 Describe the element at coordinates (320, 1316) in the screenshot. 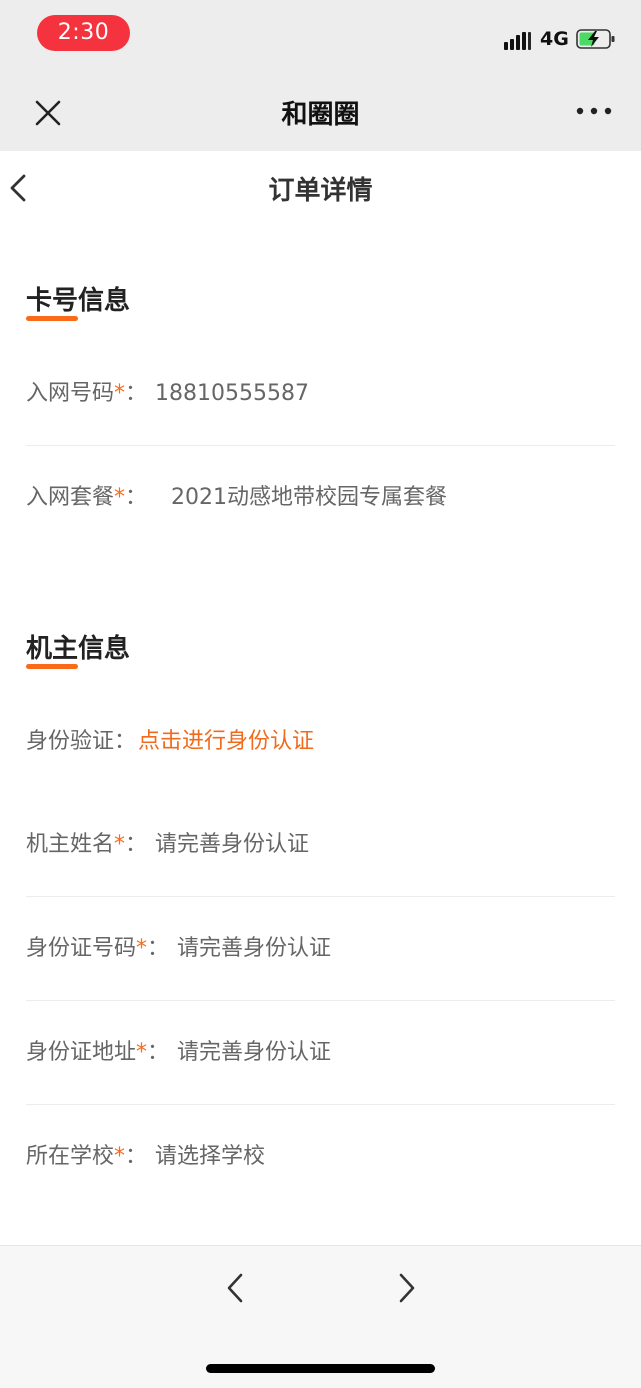

I see `browser-bottom-bar` at that location.